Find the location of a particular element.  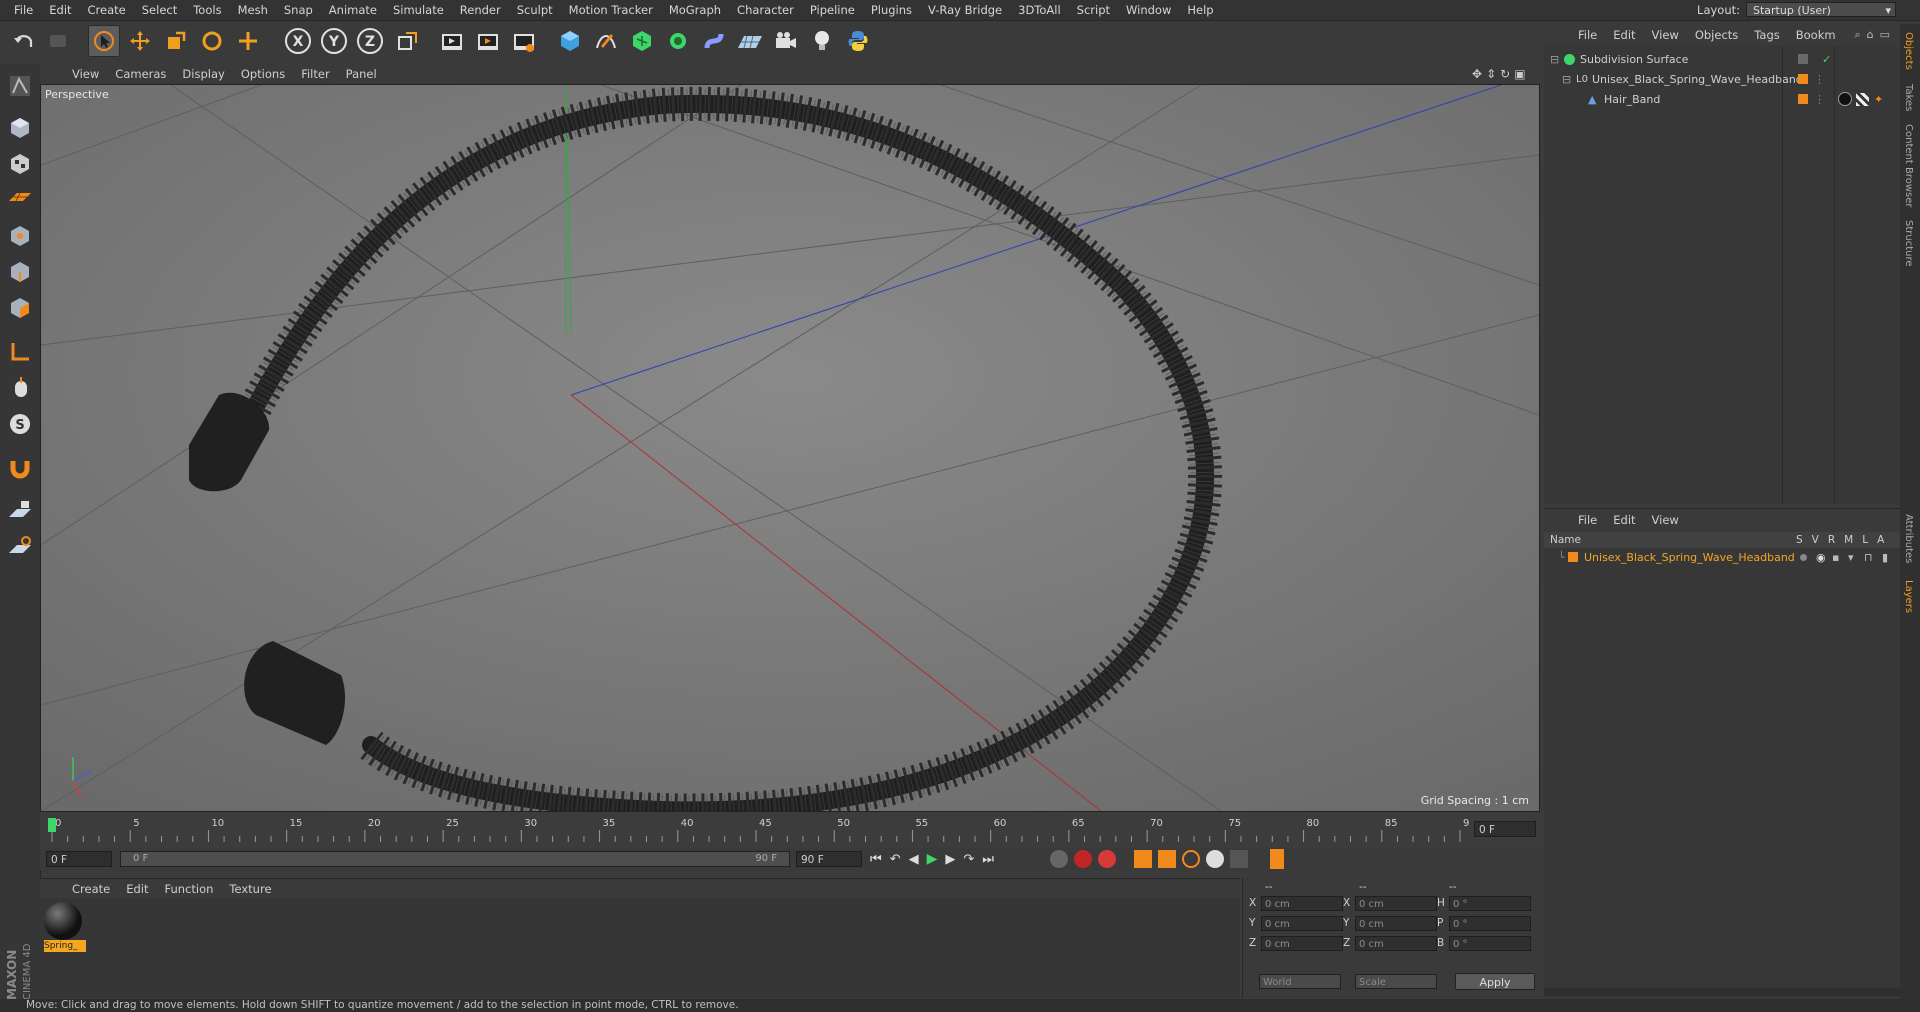

current-frame-field: 0 F is located at coordinates (1505, 829).